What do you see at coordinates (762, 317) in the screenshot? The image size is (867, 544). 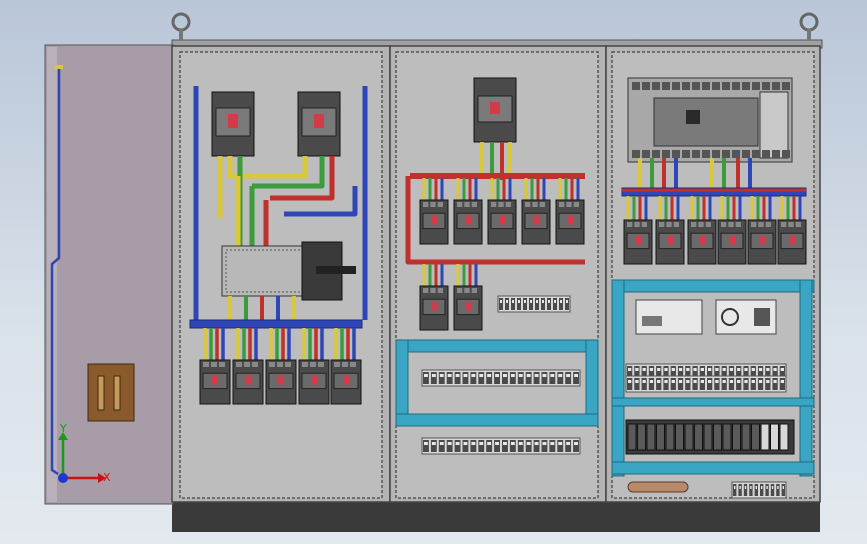 I see `relay-terminal` at bounding box center [762, 317].